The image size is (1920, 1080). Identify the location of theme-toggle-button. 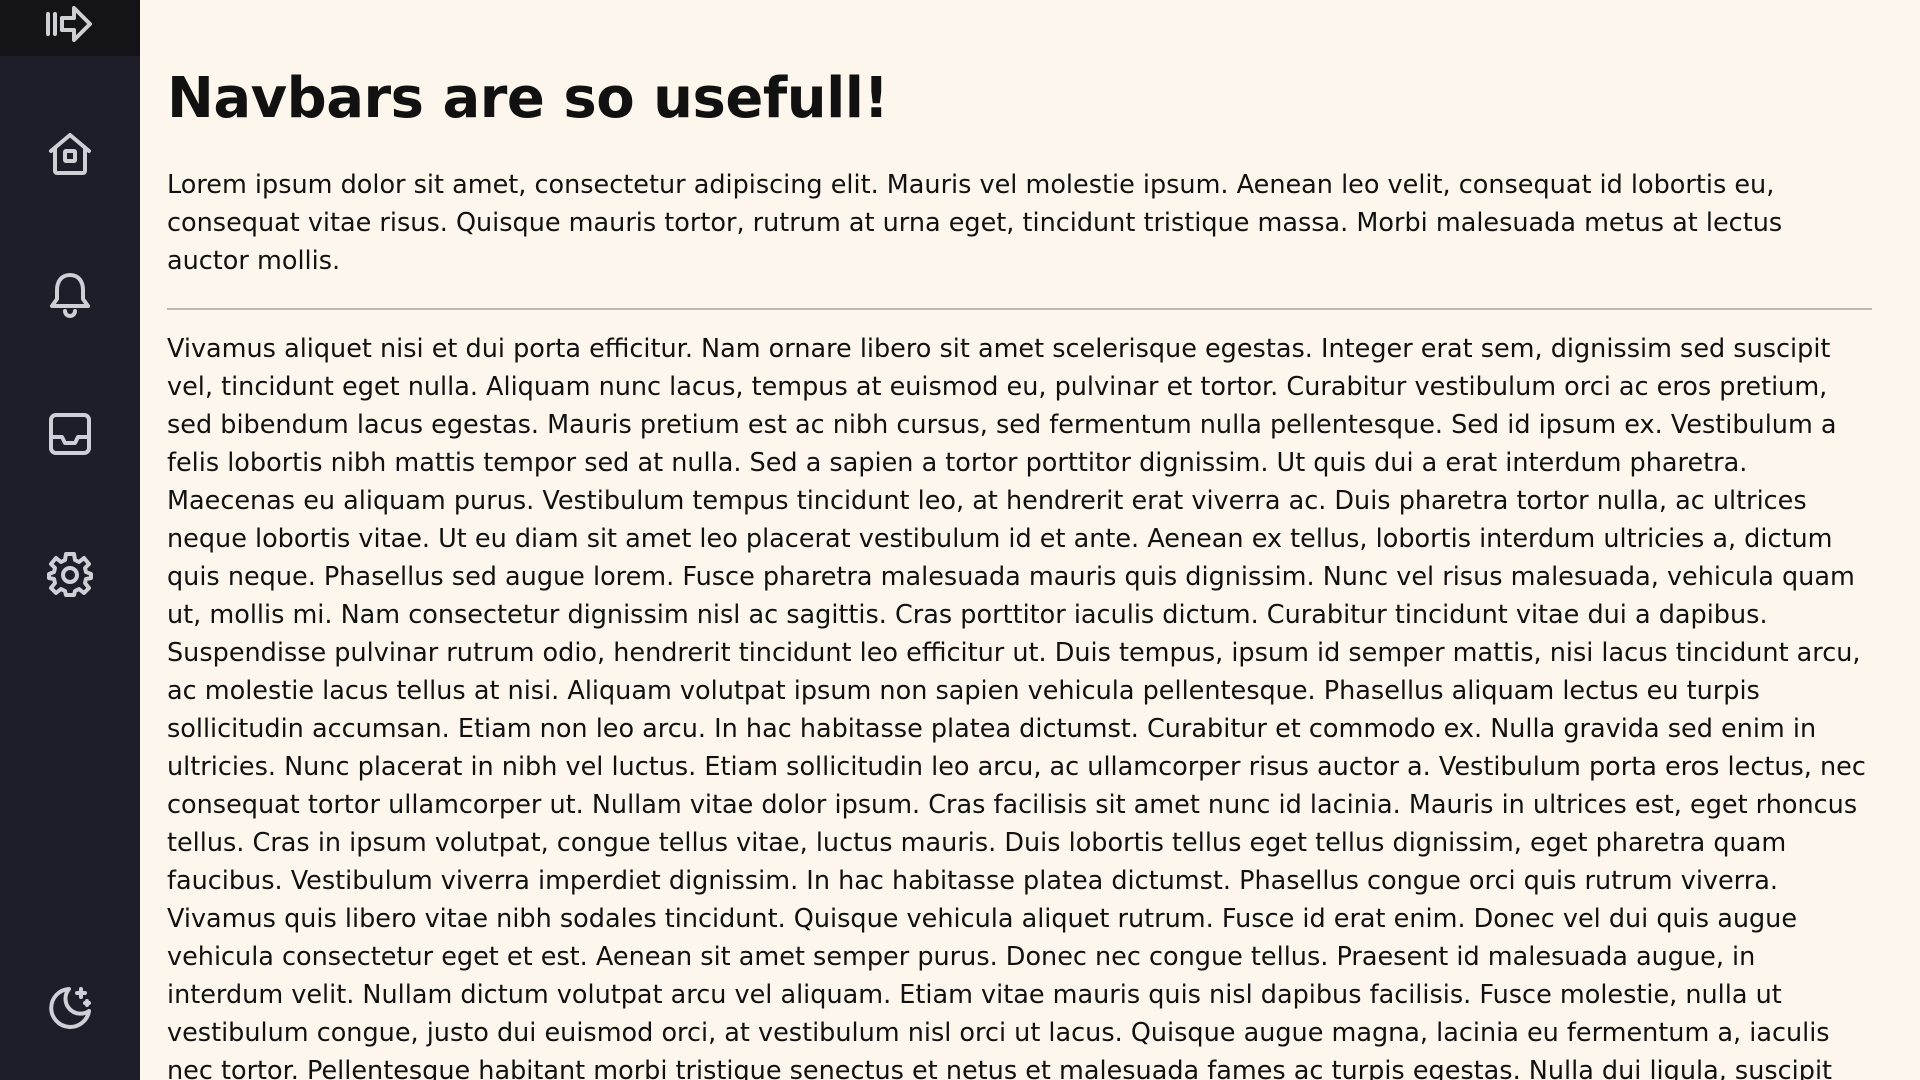
(70, 1010).